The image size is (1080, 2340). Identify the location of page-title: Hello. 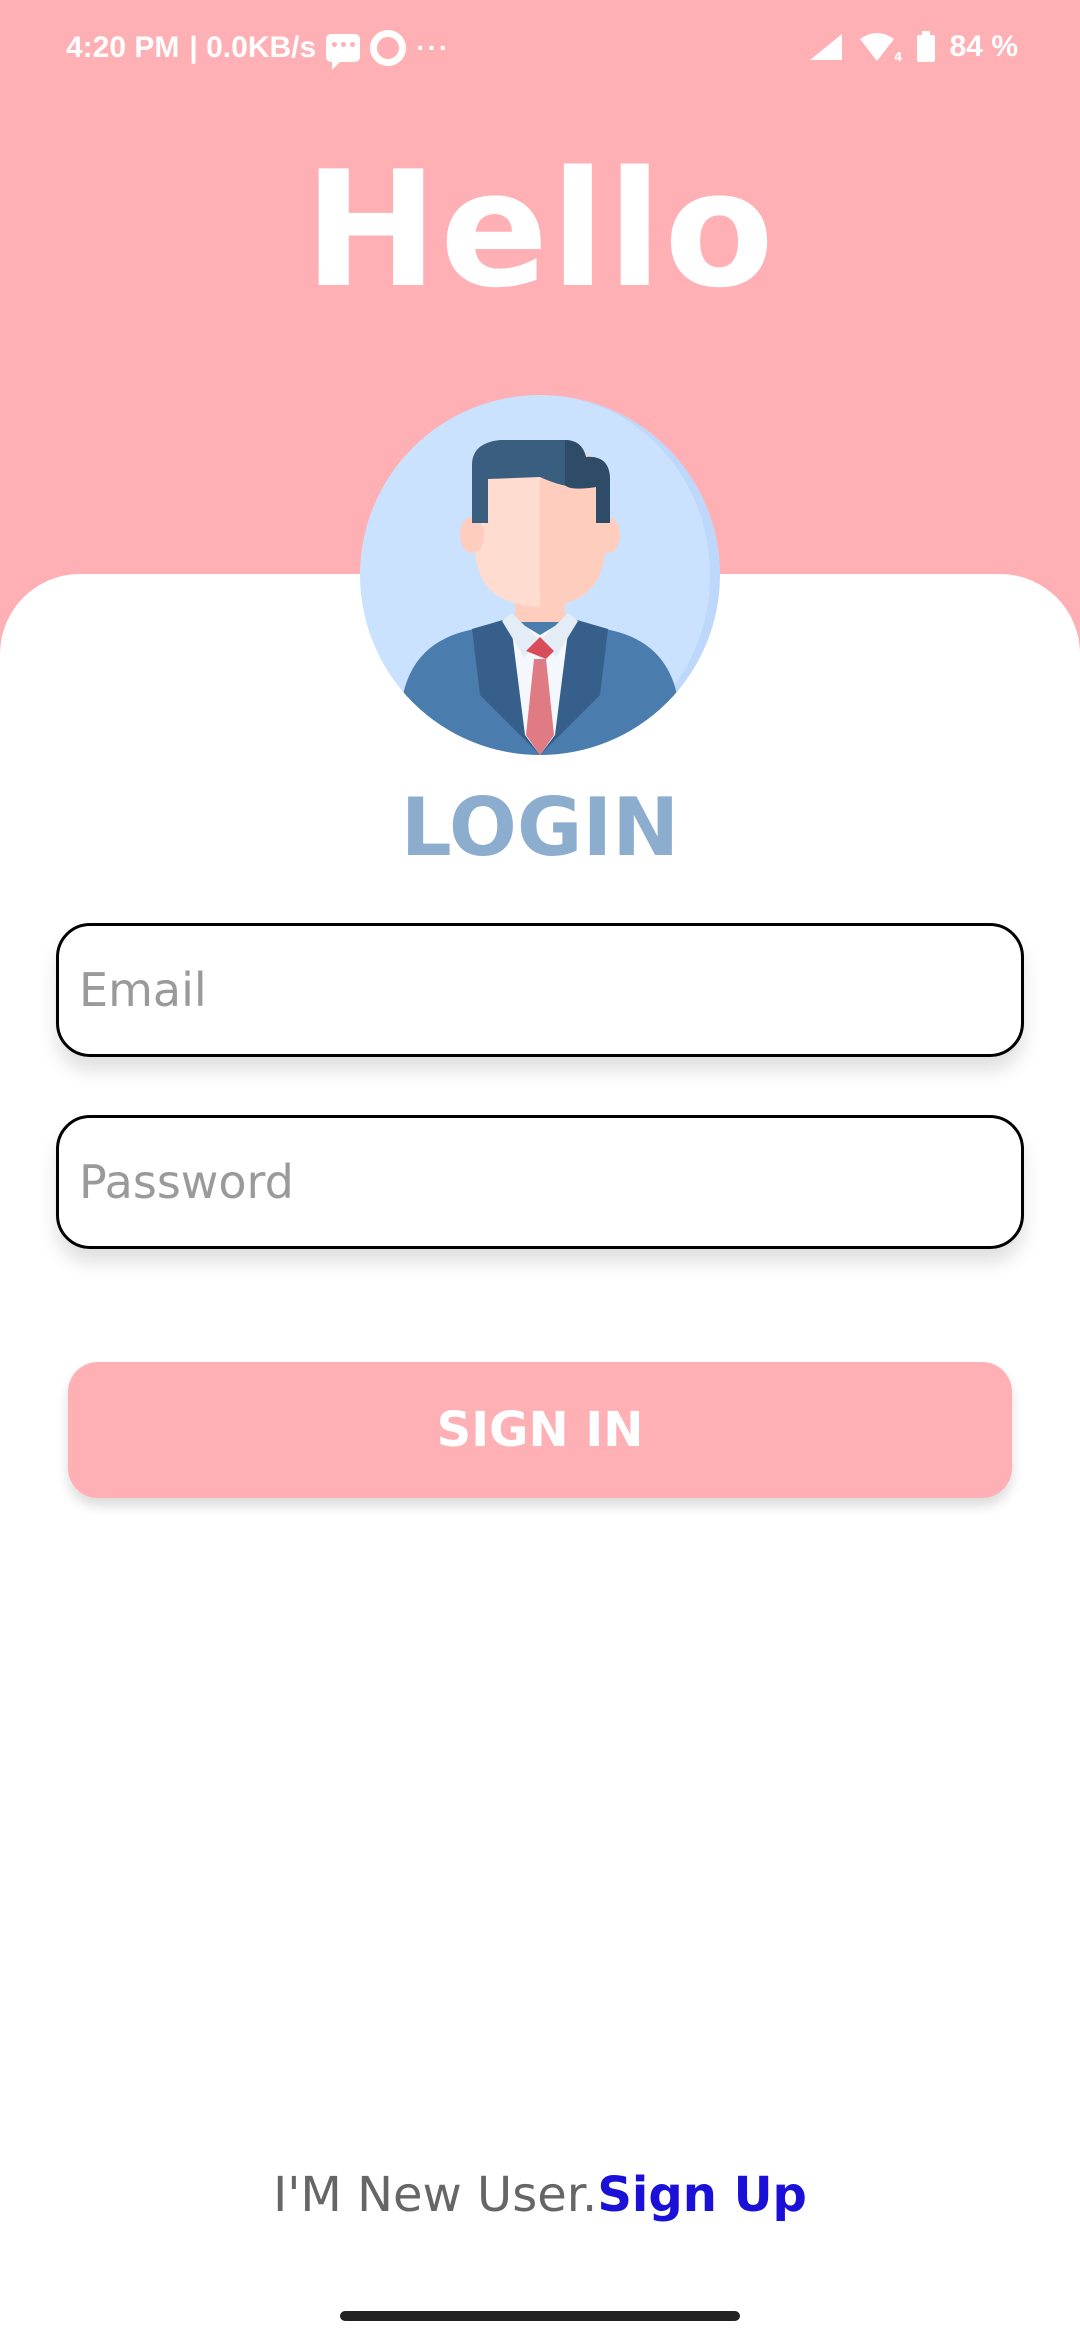
(540, 229).